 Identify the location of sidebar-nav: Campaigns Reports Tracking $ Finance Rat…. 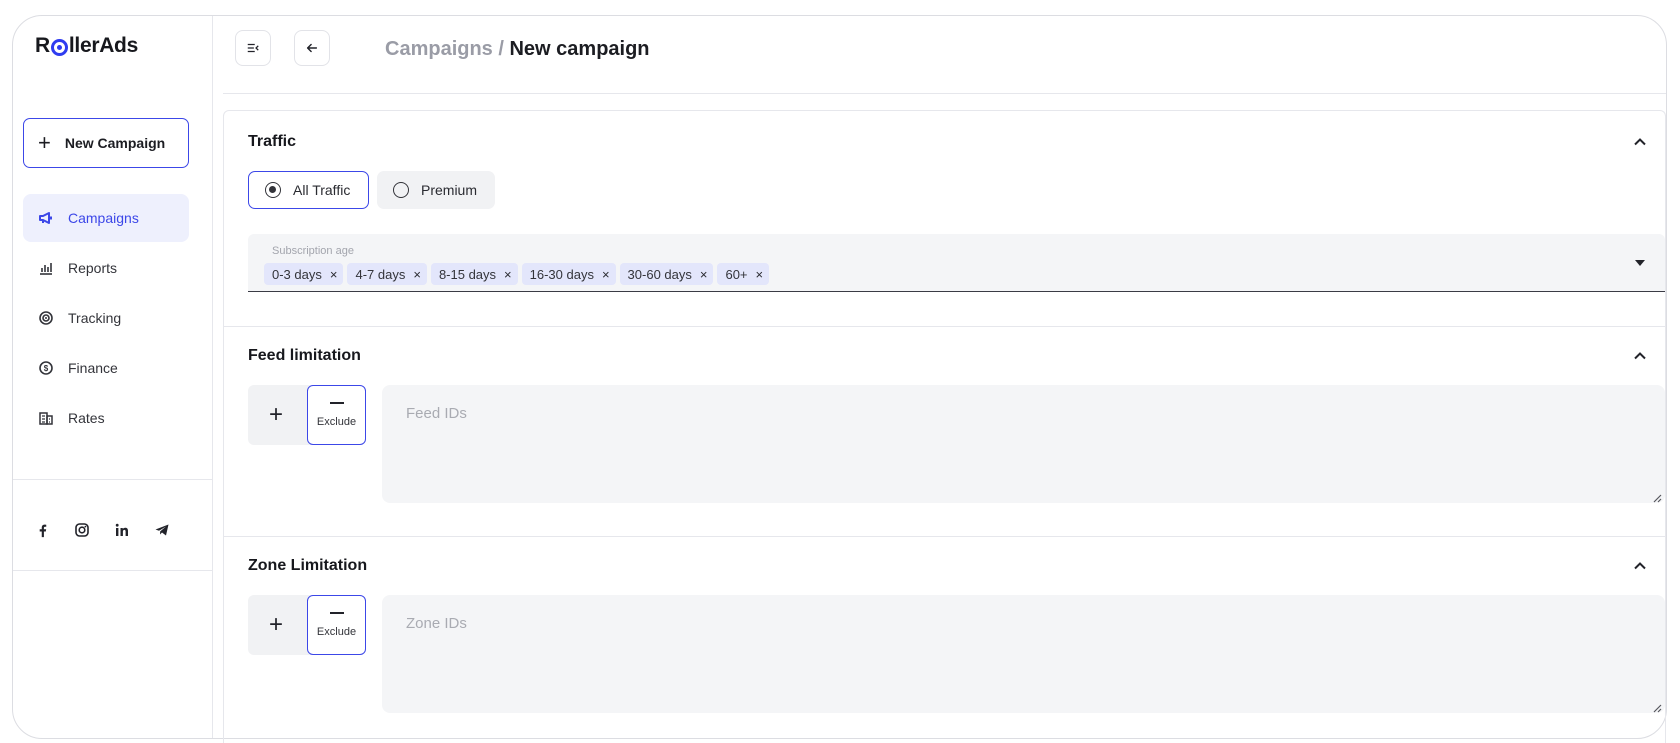
(106, 319).